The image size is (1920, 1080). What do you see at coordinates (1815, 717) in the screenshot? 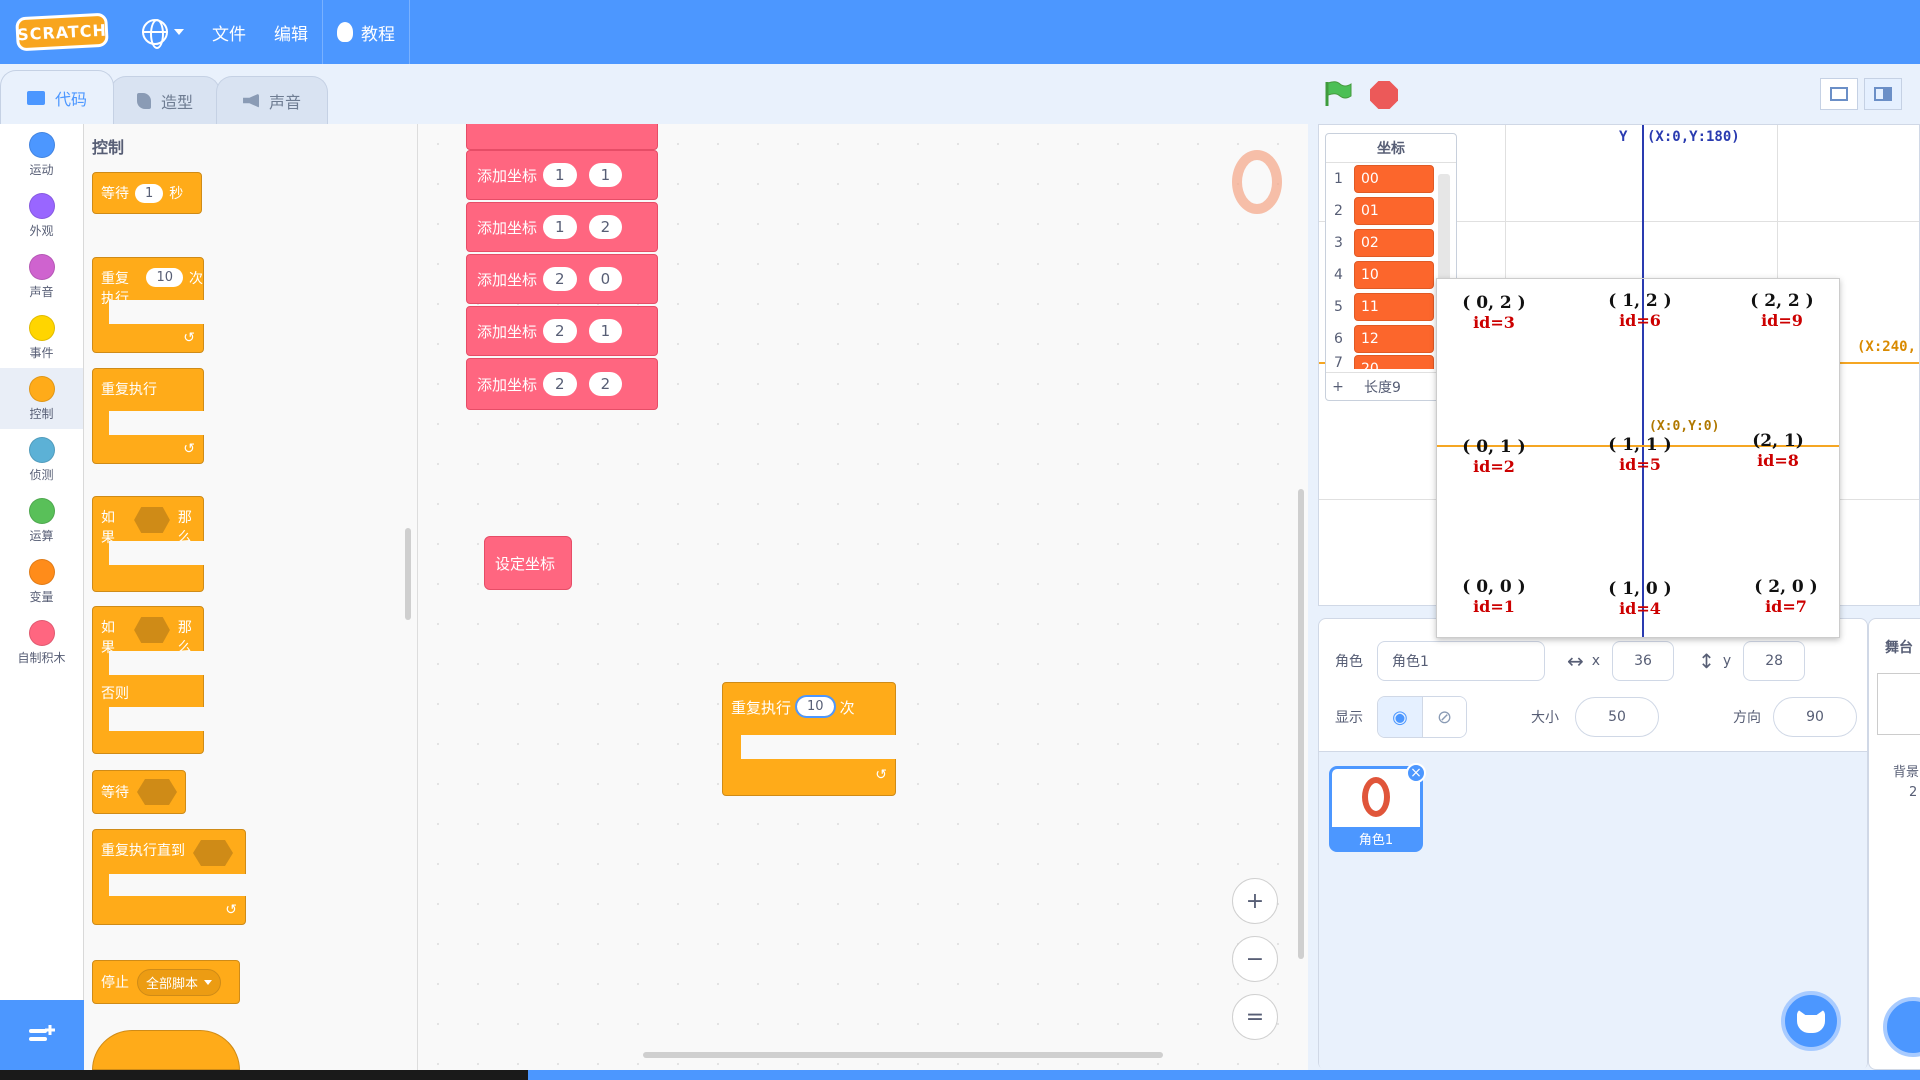
I see `direction-field: 90` at bounding box center [1815, 717].